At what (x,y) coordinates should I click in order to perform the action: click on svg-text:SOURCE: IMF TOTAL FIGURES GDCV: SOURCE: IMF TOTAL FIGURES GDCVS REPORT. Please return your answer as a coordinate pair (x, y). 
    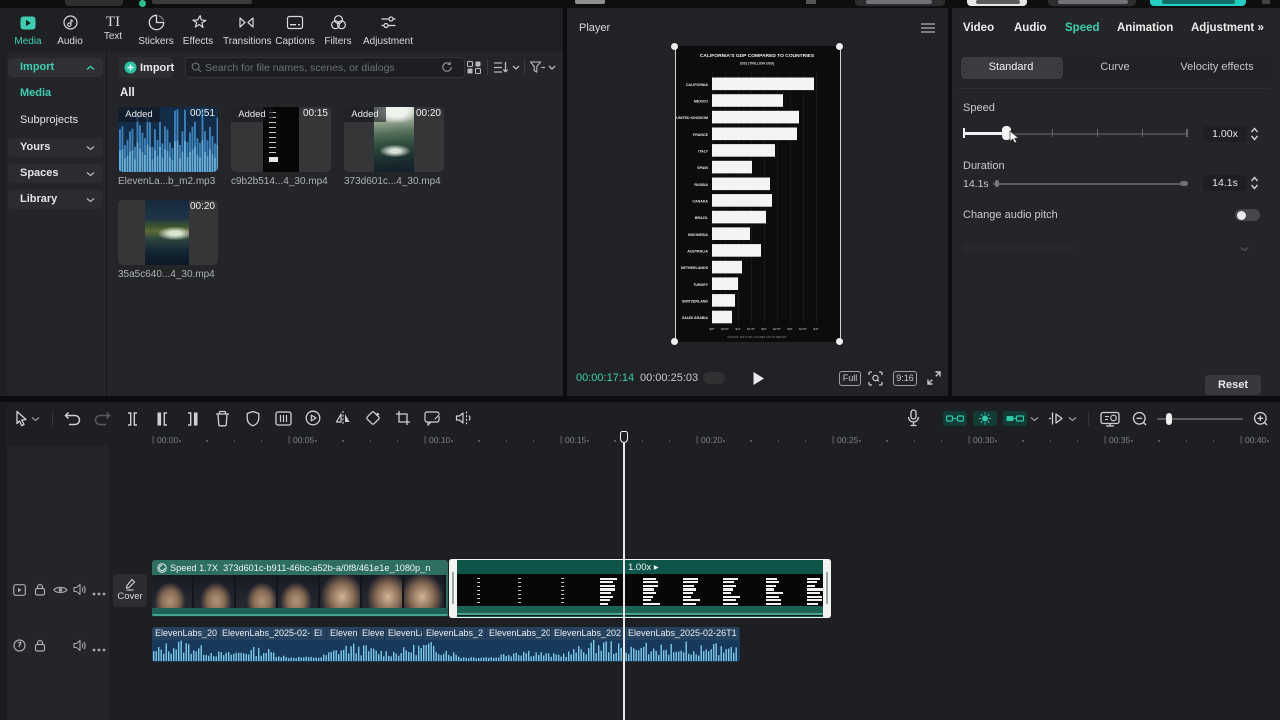
    Looking at the image, I should click on (757, 337).